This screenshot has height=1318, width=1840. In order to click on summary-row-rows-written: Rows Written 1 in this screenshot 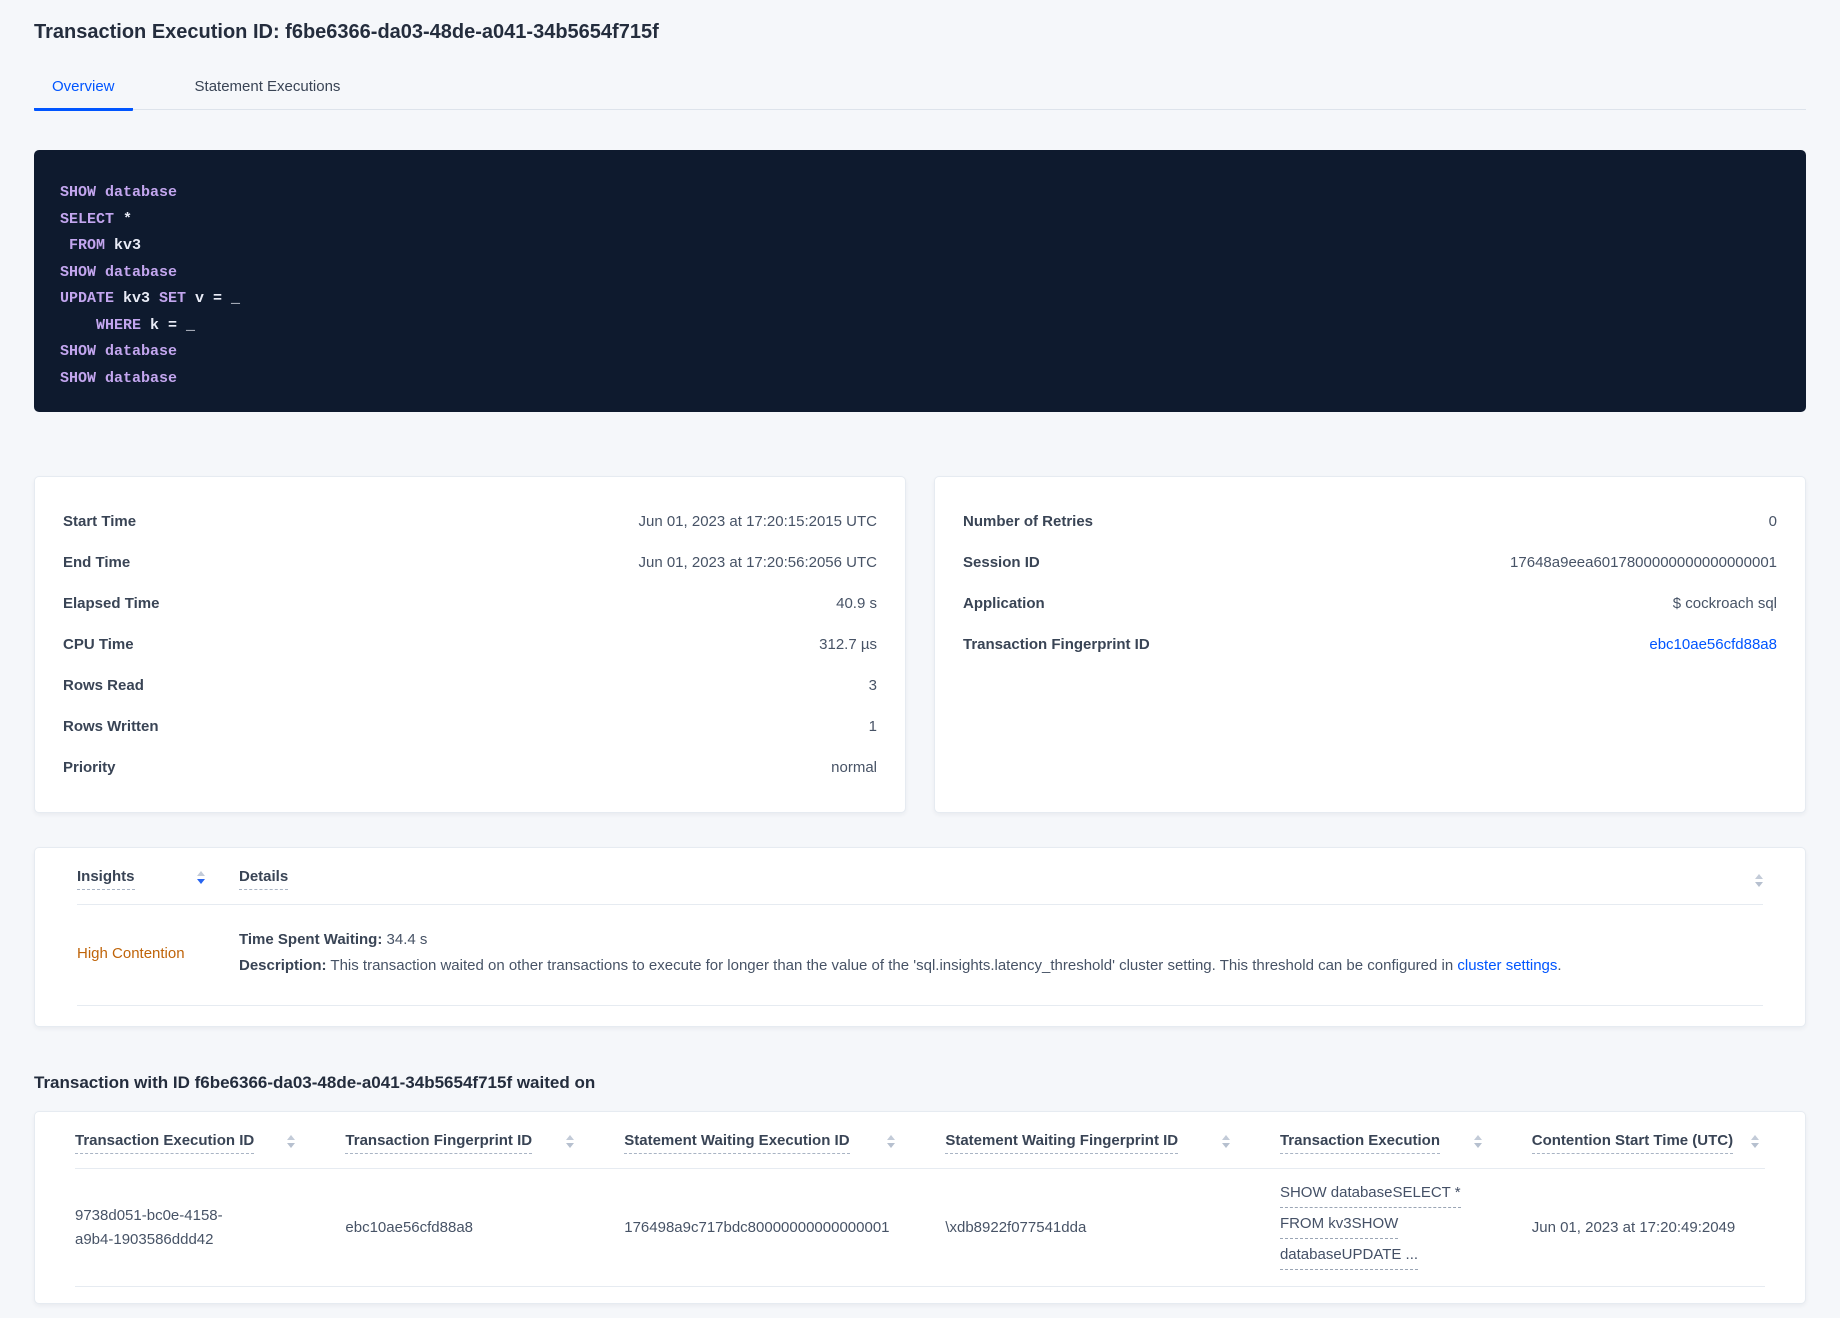, I will do `click(470, 726)`.